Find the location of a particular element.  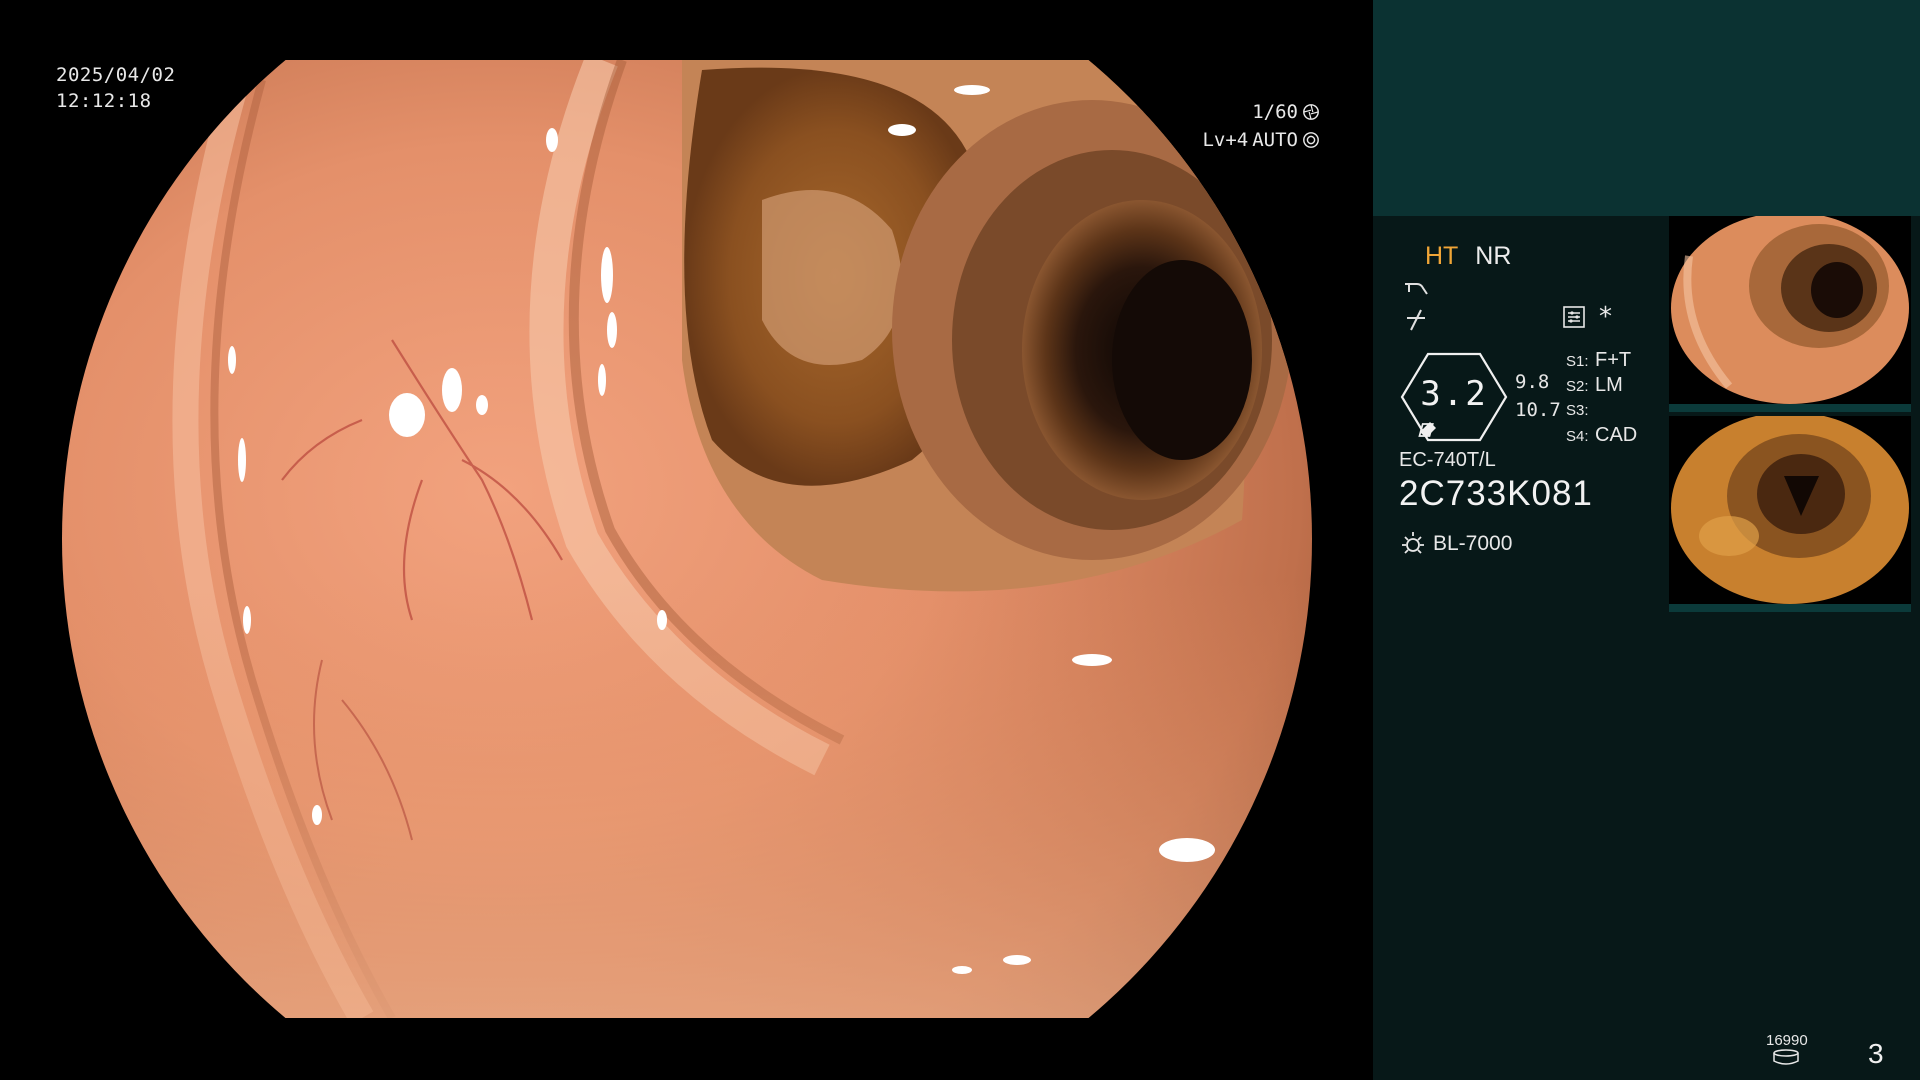

iris-row: Lv+4 AUTO is located at coordinates (1220, 140).